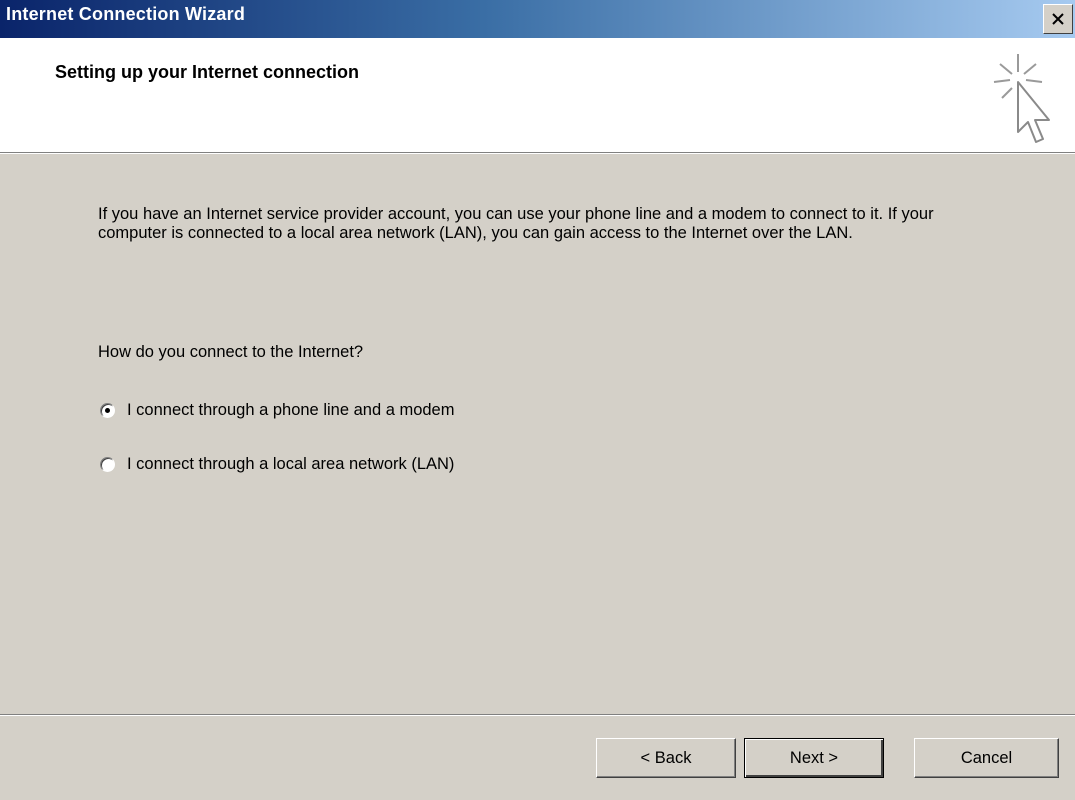 Image resolution: width=1075 pixels, height=800 pixels. What do you see at coordinates (107, 464) in the screenshot?
I see `radio-button-unselected` at bounding box center [107, 464].